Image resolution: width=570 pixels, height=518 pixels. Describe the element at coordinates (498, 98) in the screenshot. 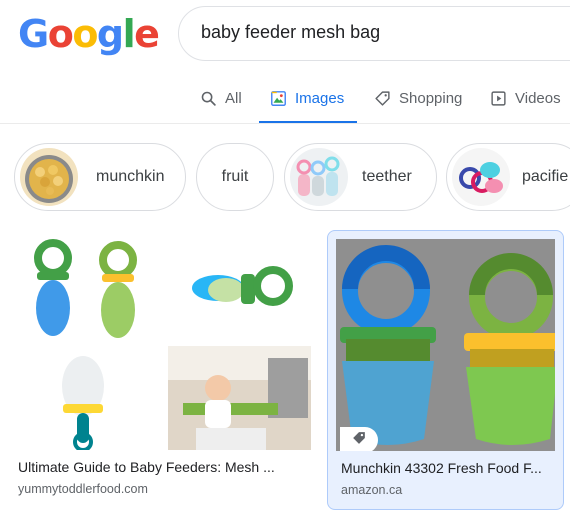

I see `play-icon` at that location.